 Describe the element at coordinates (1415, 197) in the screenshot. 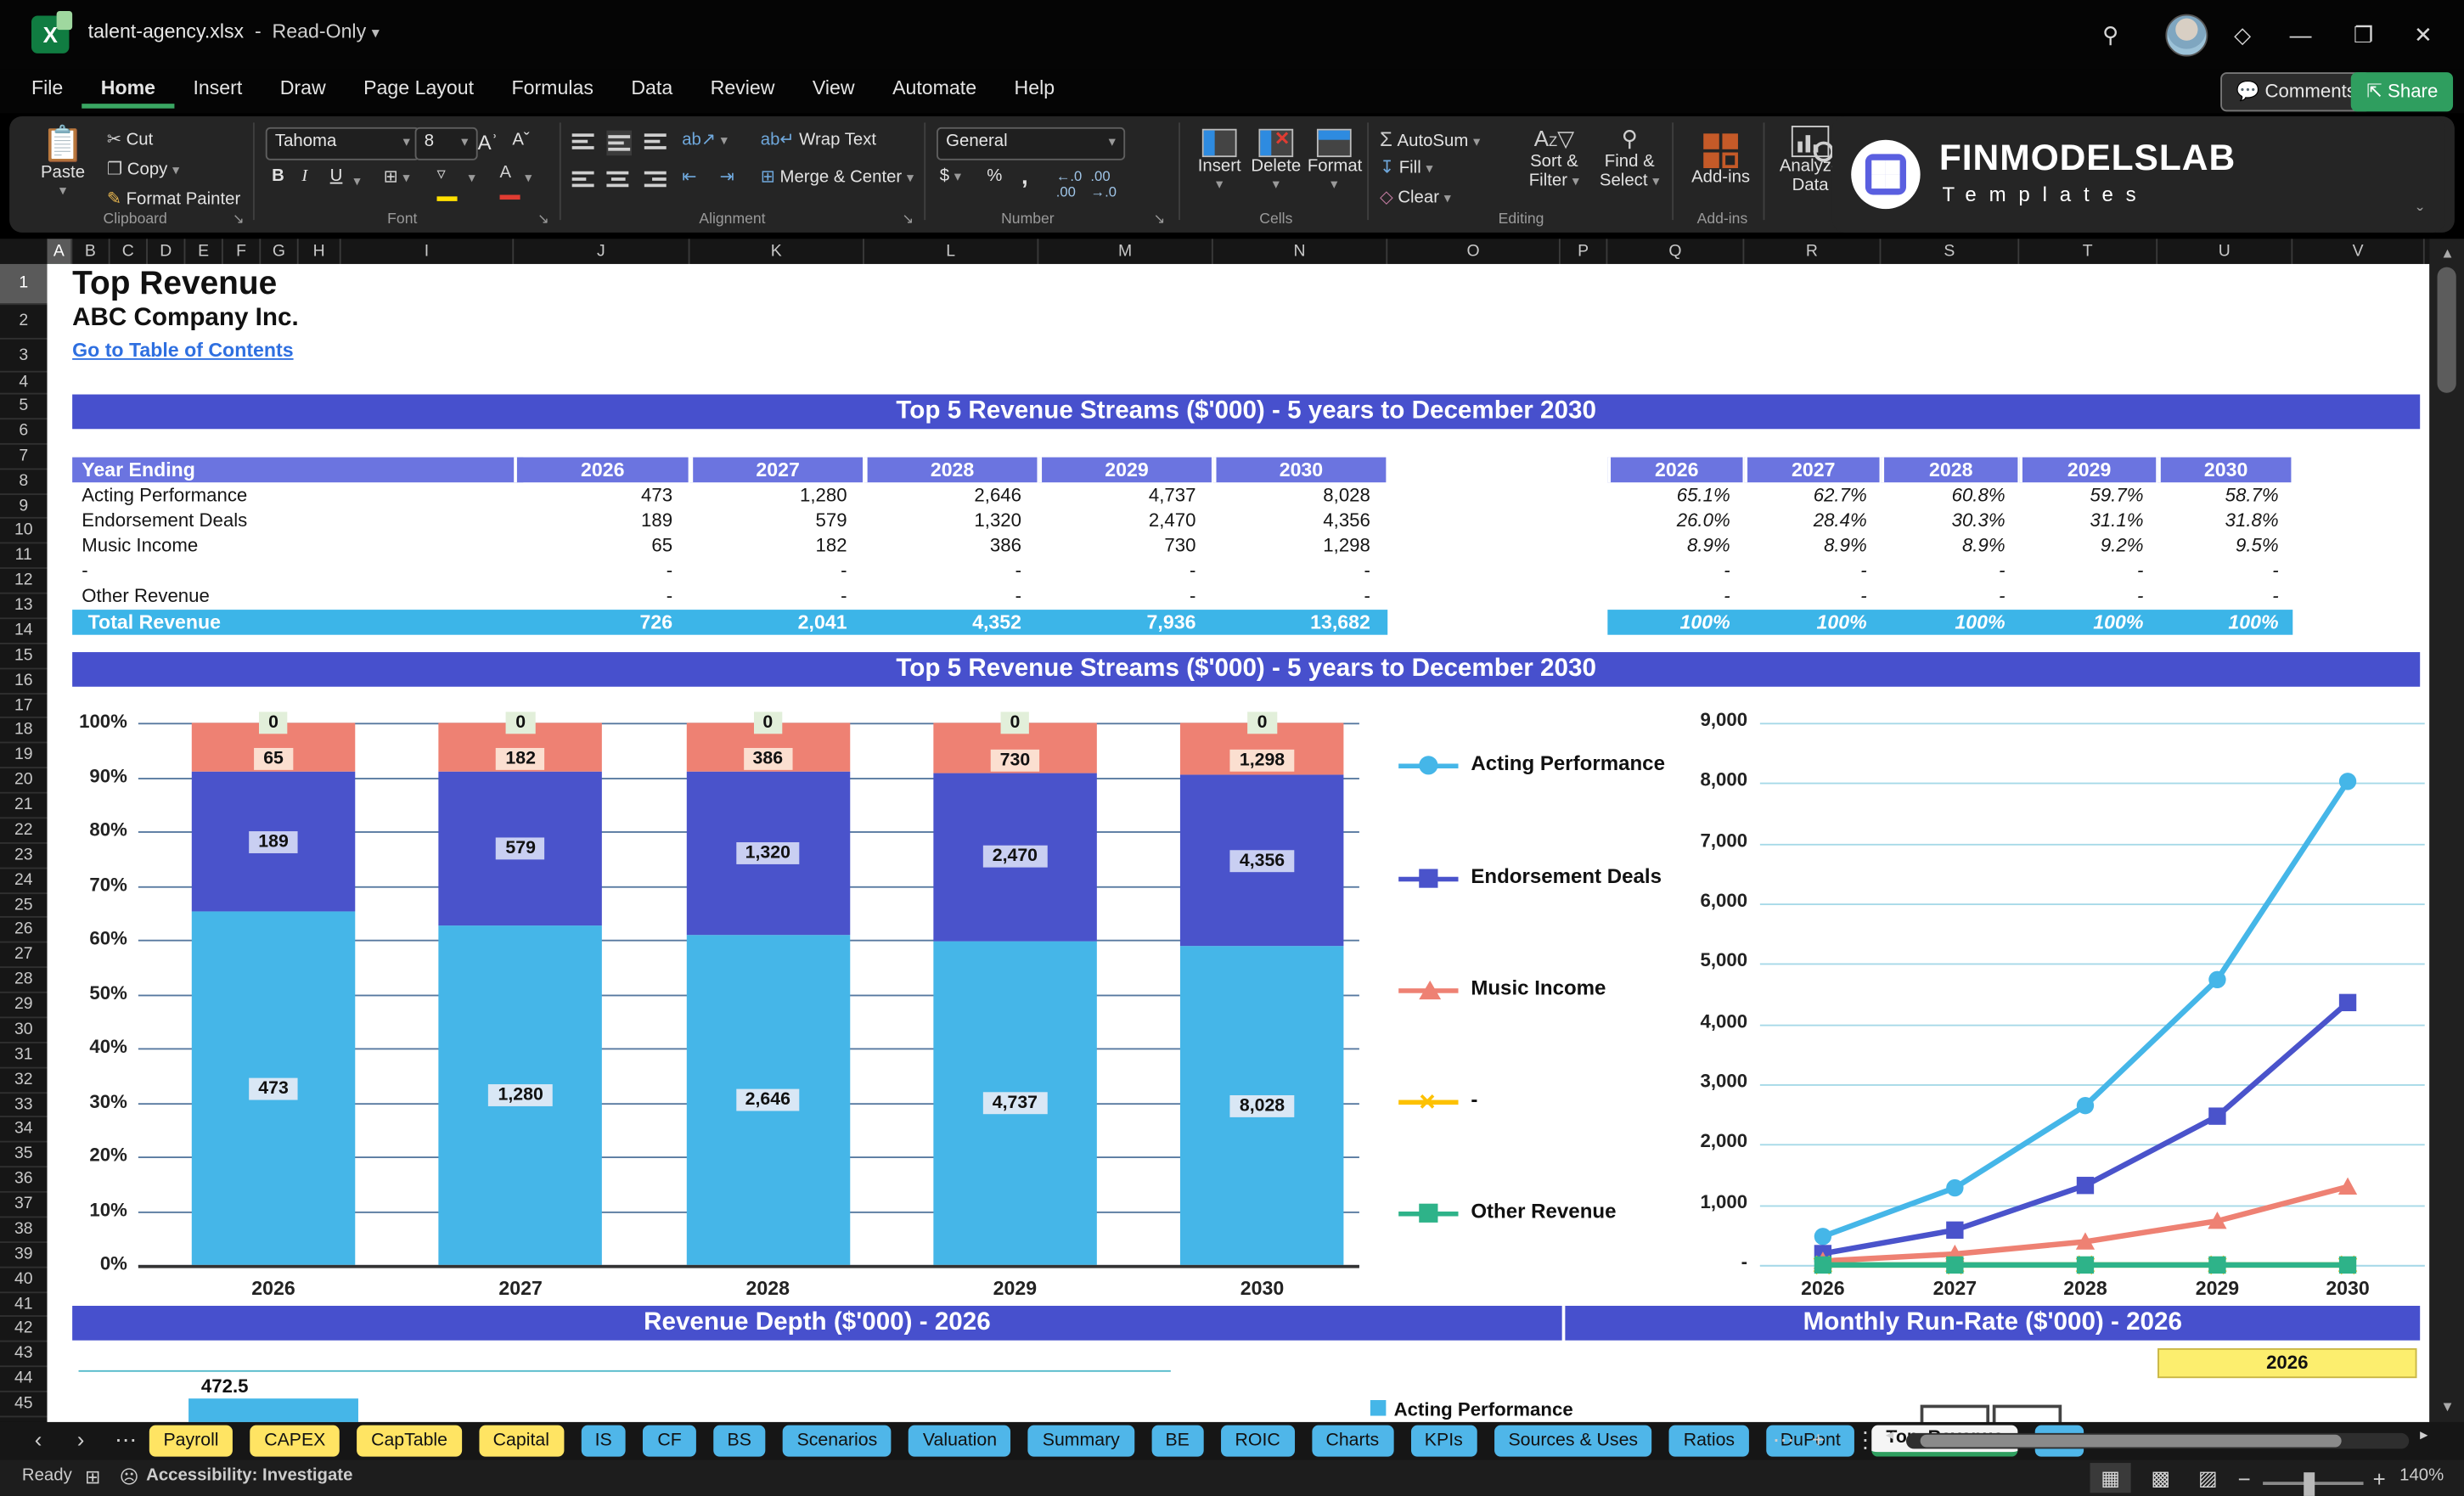

I see `clear-button: ◇ Clear ▾` at that location.